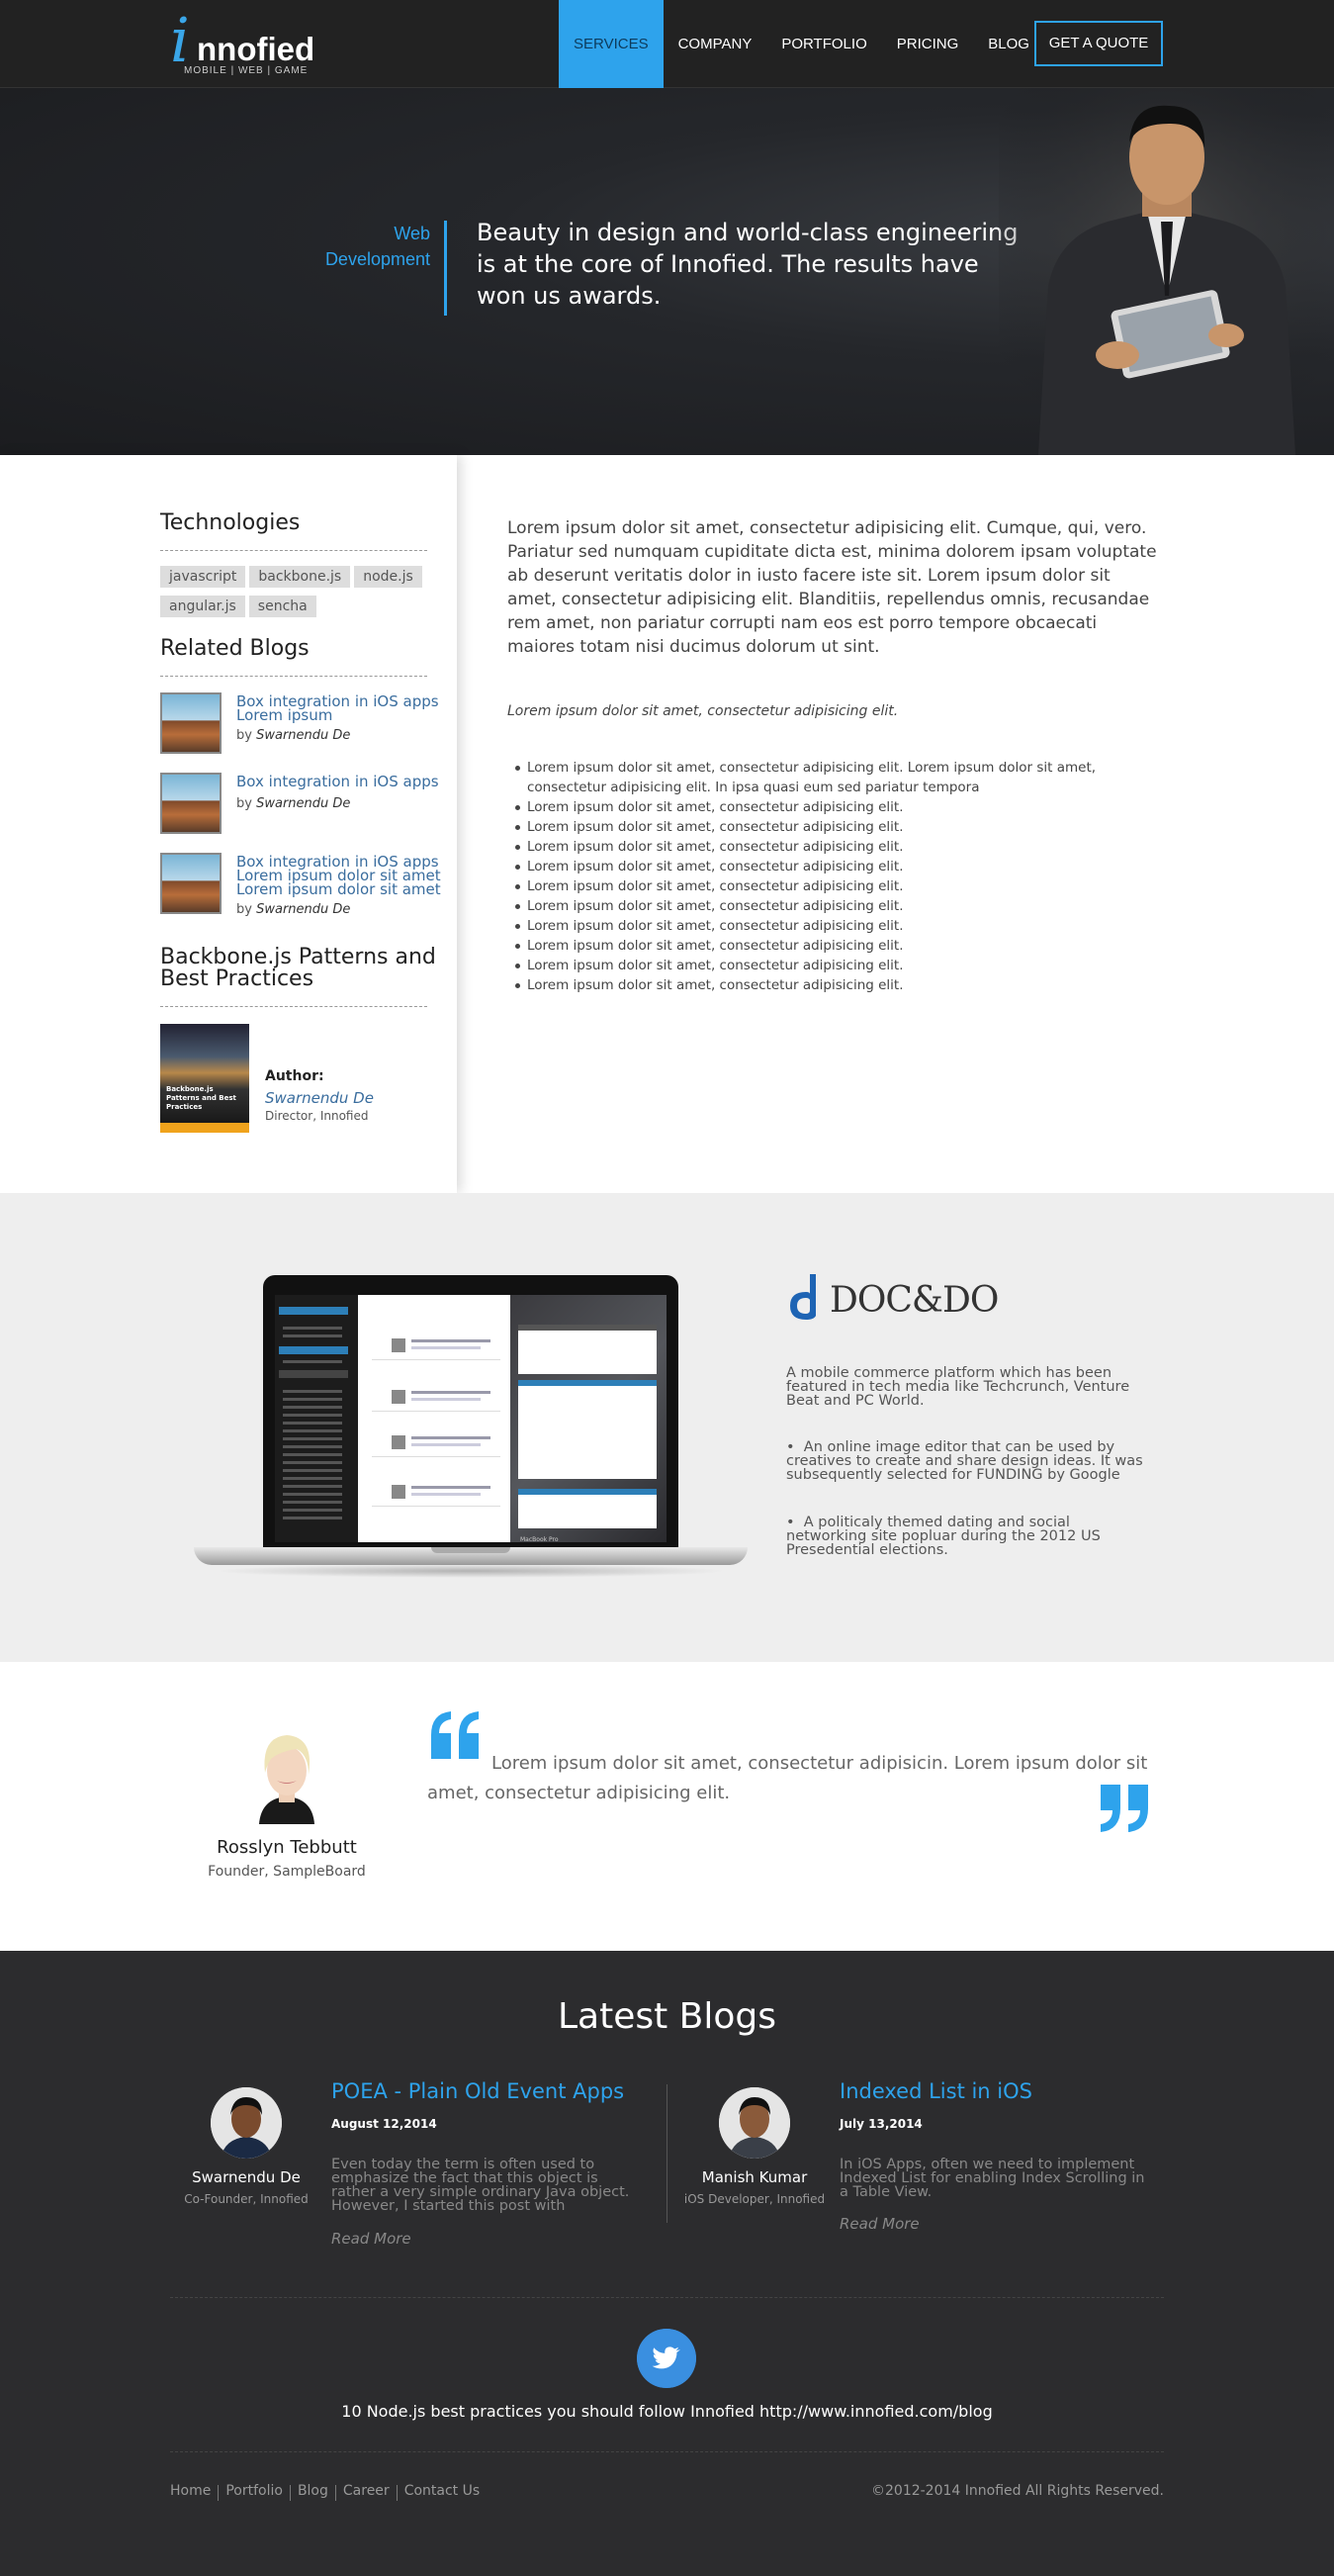 The image size is (1334, 2576). Describe the element at coordinates (384, 2124) in the screenshot. I see `blog-post-date: August 12,2014` at that location.